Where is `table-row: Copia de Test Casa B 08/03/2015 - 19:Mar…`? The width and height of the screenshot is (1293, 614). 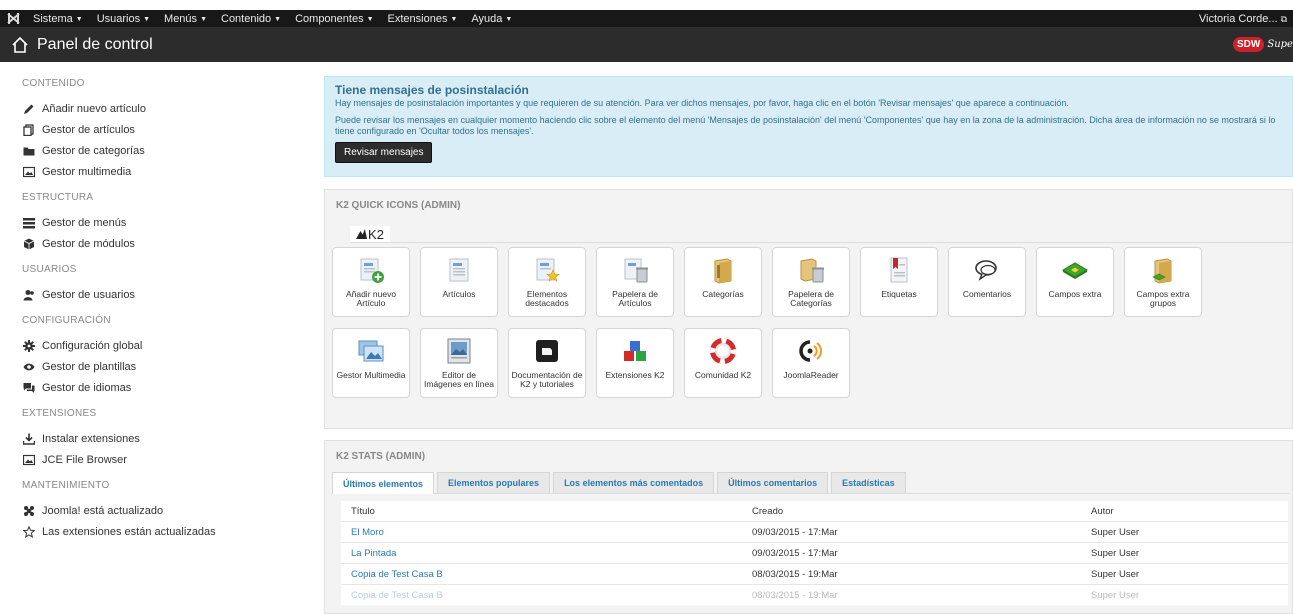 table-row: Copia de Test Casa B 08/03/2015 - 19:Mar… is located at coordinates (814, 595).